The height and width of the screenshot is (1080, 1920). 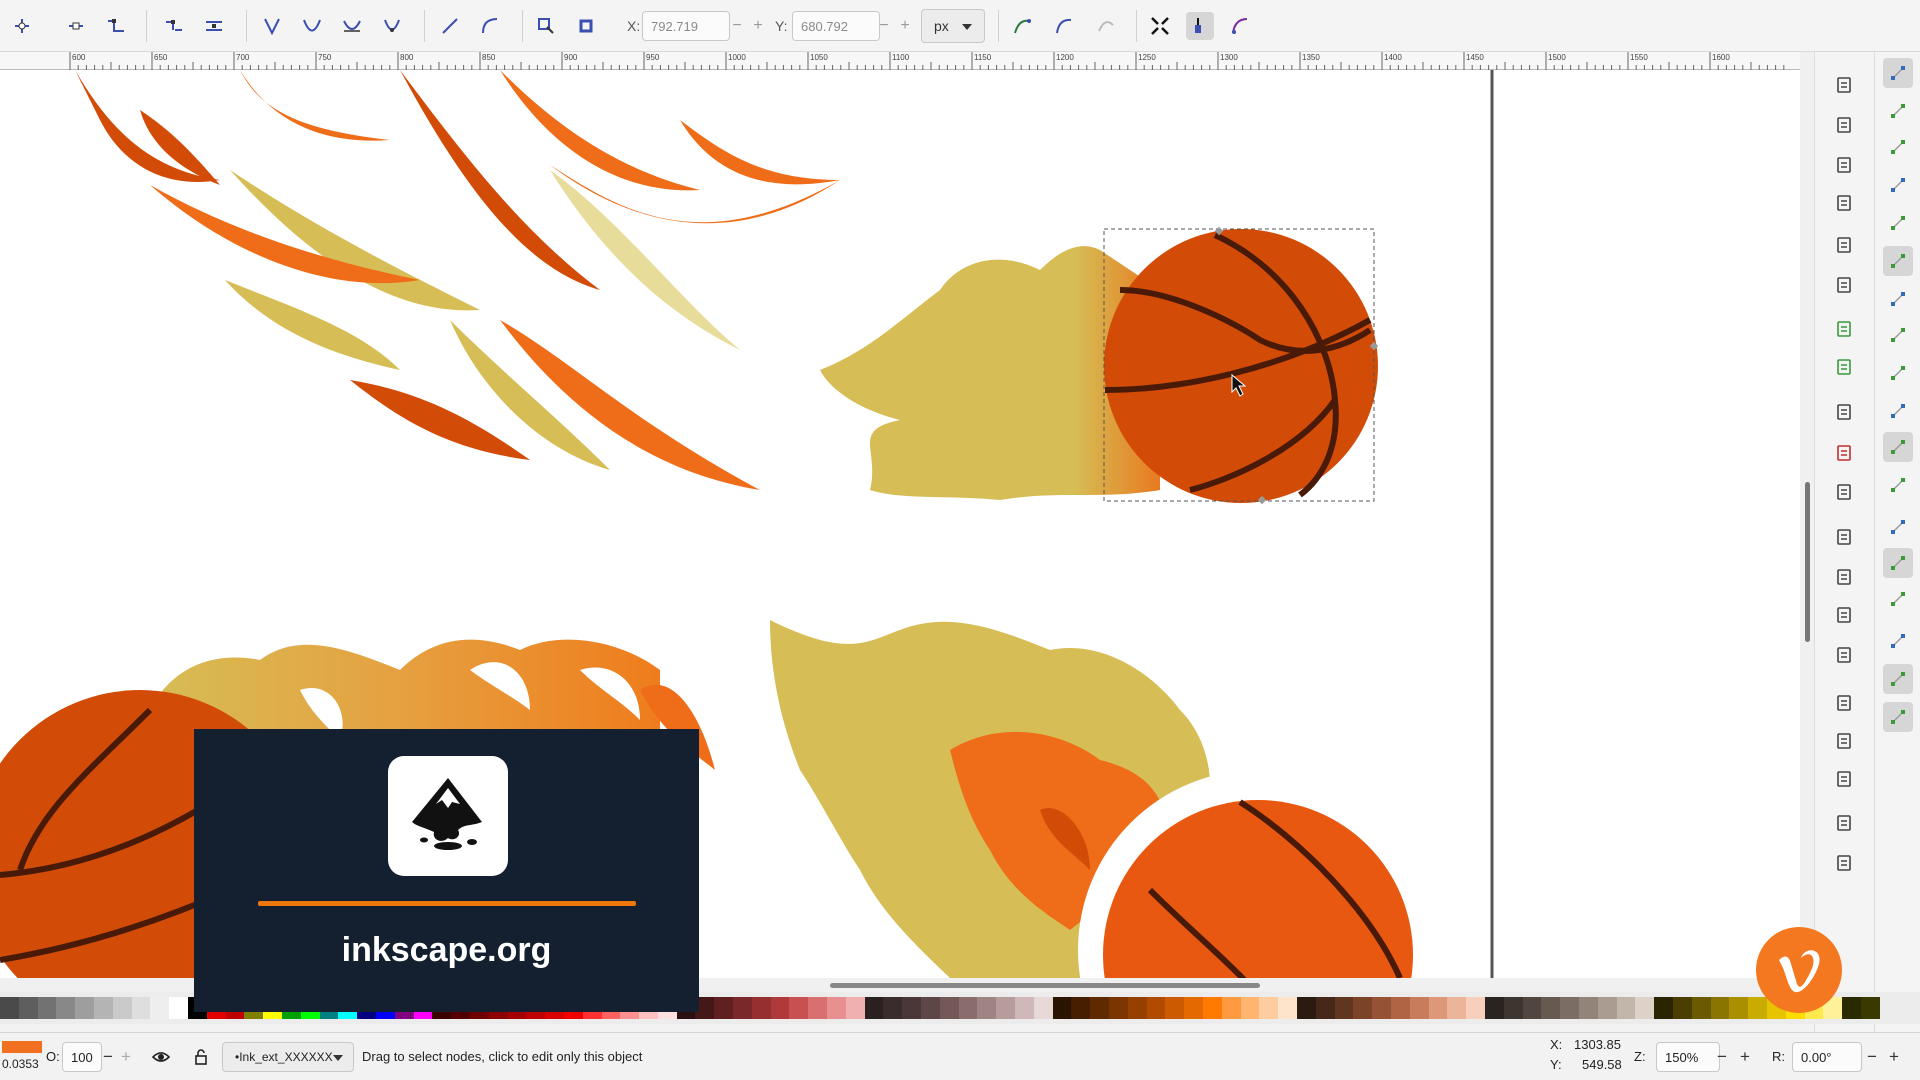 What do you see at coordinates (22, 26) in the screenshot?
I see `insert-node-icon` at bounding box center [22, 26].